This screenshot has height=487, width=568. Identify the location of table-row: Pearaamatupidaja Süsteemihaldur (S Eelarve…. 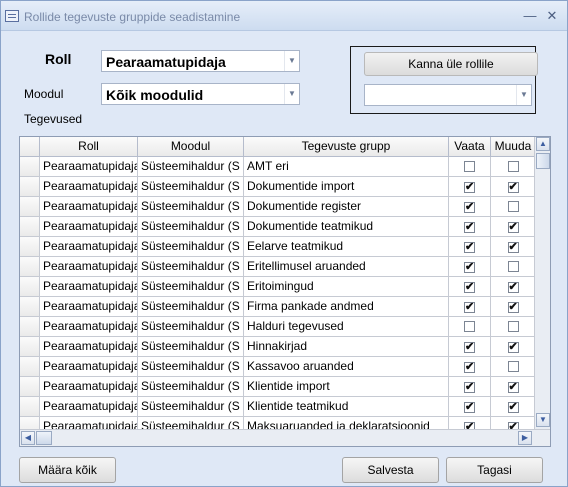
(278, 247).